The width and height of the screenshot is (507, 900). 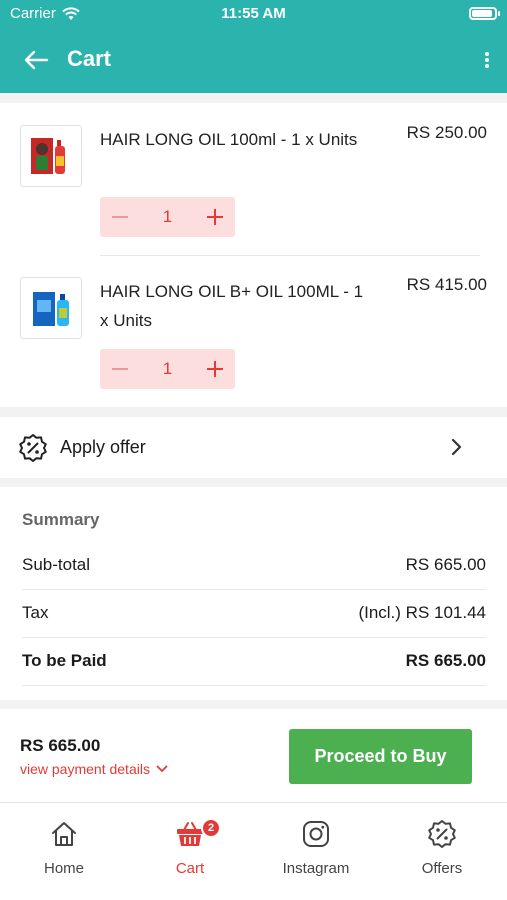 What do you see at coordinates (254, 662) in the screenshot?
I see `summary-row-total: To be Paid RS 665.00` at bounding box center [254, 662].